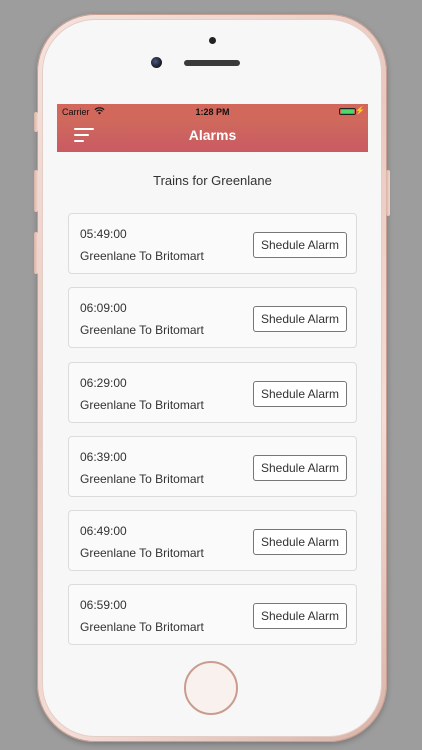 This screenshot has width=422, height=750. What do you see at coordinates (212, 40) in the screenshot?
I see `proximity-sensor` at bounding box center [212, 40].